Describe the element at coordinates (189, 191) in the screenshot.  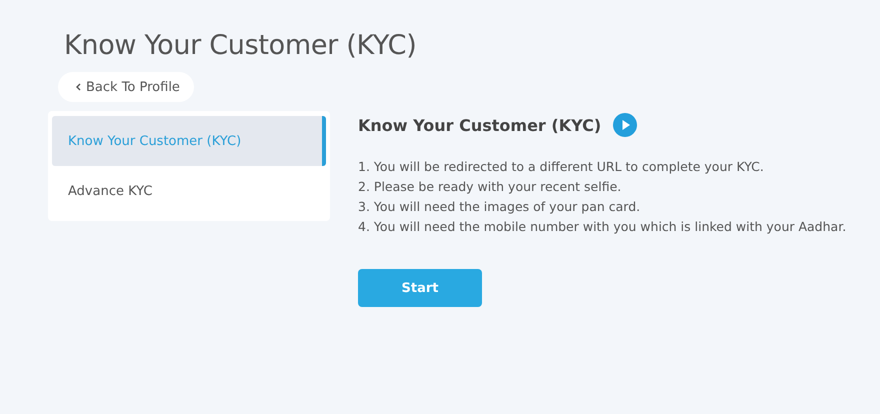
I see `sidebar-item: Advance KYC` at that location.